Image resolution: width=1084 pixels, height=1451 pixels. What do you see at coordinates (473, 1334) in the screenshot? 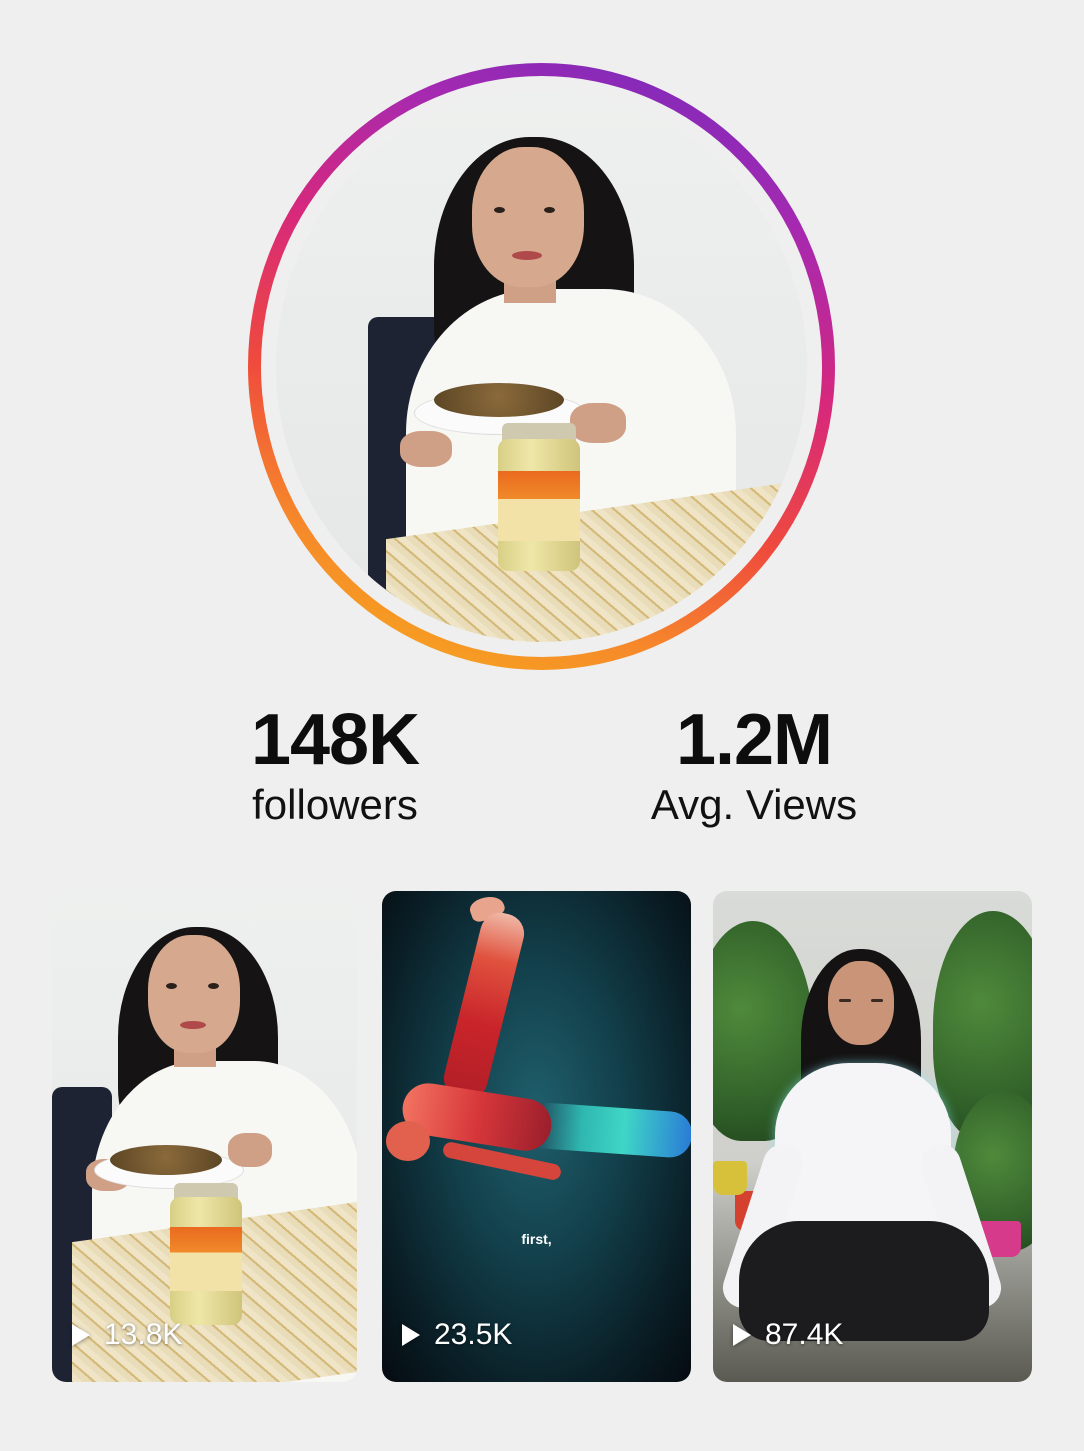
I see `view-count-text: 23.5K` at bounding box center [473, 1334].